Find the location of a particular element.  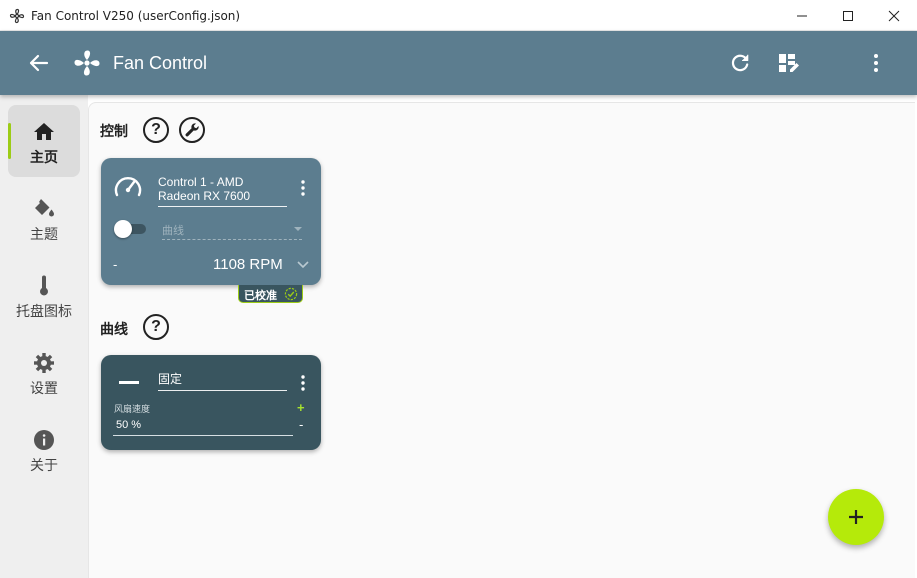

close-button is located at coordinates (894, 15).